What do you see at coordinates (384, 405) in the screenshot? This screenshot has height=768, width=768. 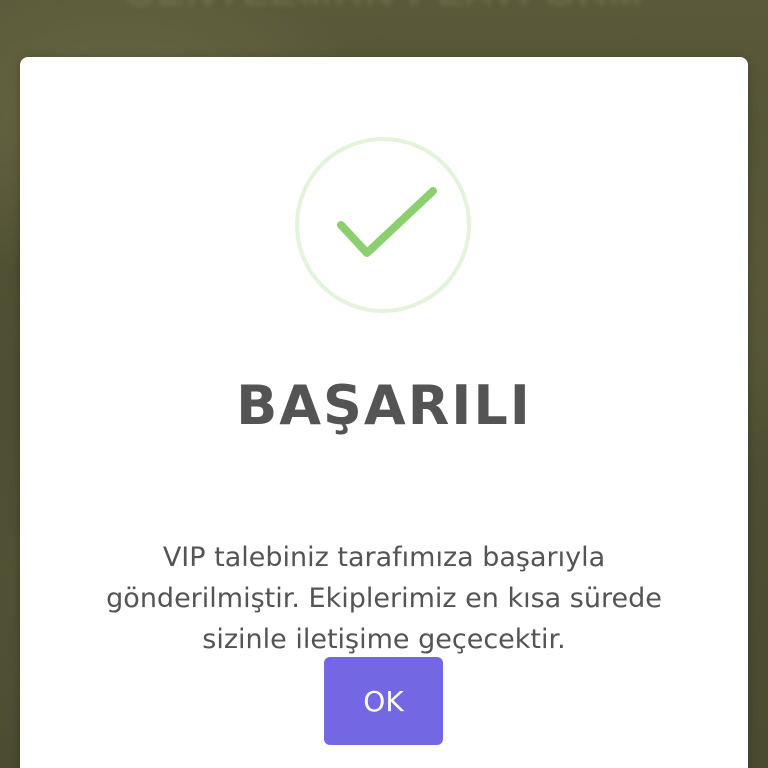 I see `dialog-title: BAŞARILI` at bounding box center [384, 405].